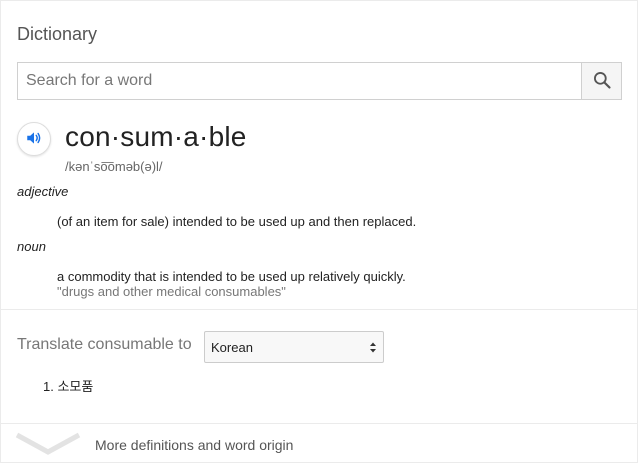  Describe the element at coordinates (48, 446) in the screenshot. I see `chevron-down-icon` at that location.